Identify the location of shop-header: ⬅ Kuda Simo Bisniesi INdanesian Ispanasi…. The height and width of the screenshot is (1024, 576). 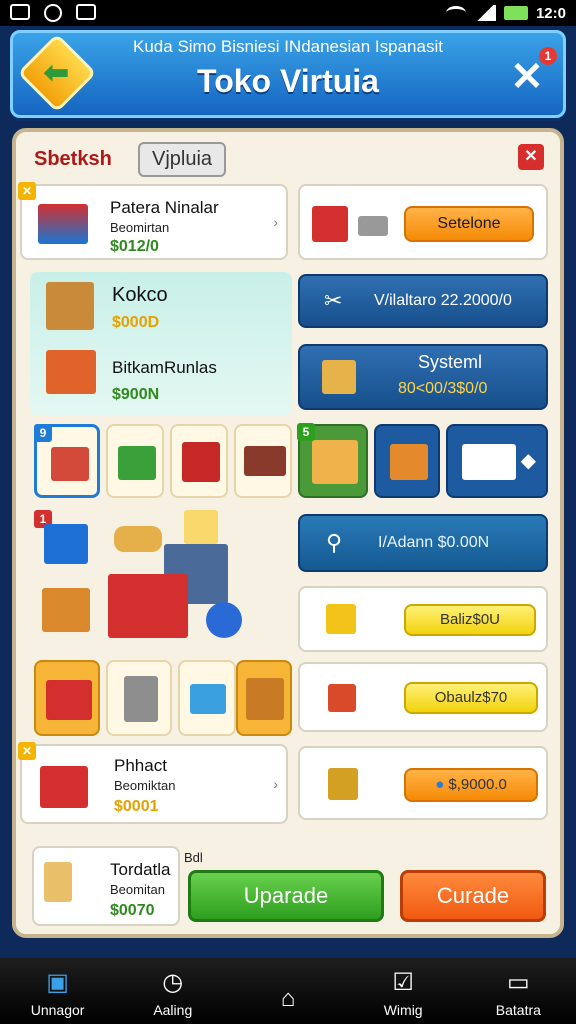
(288, 74).